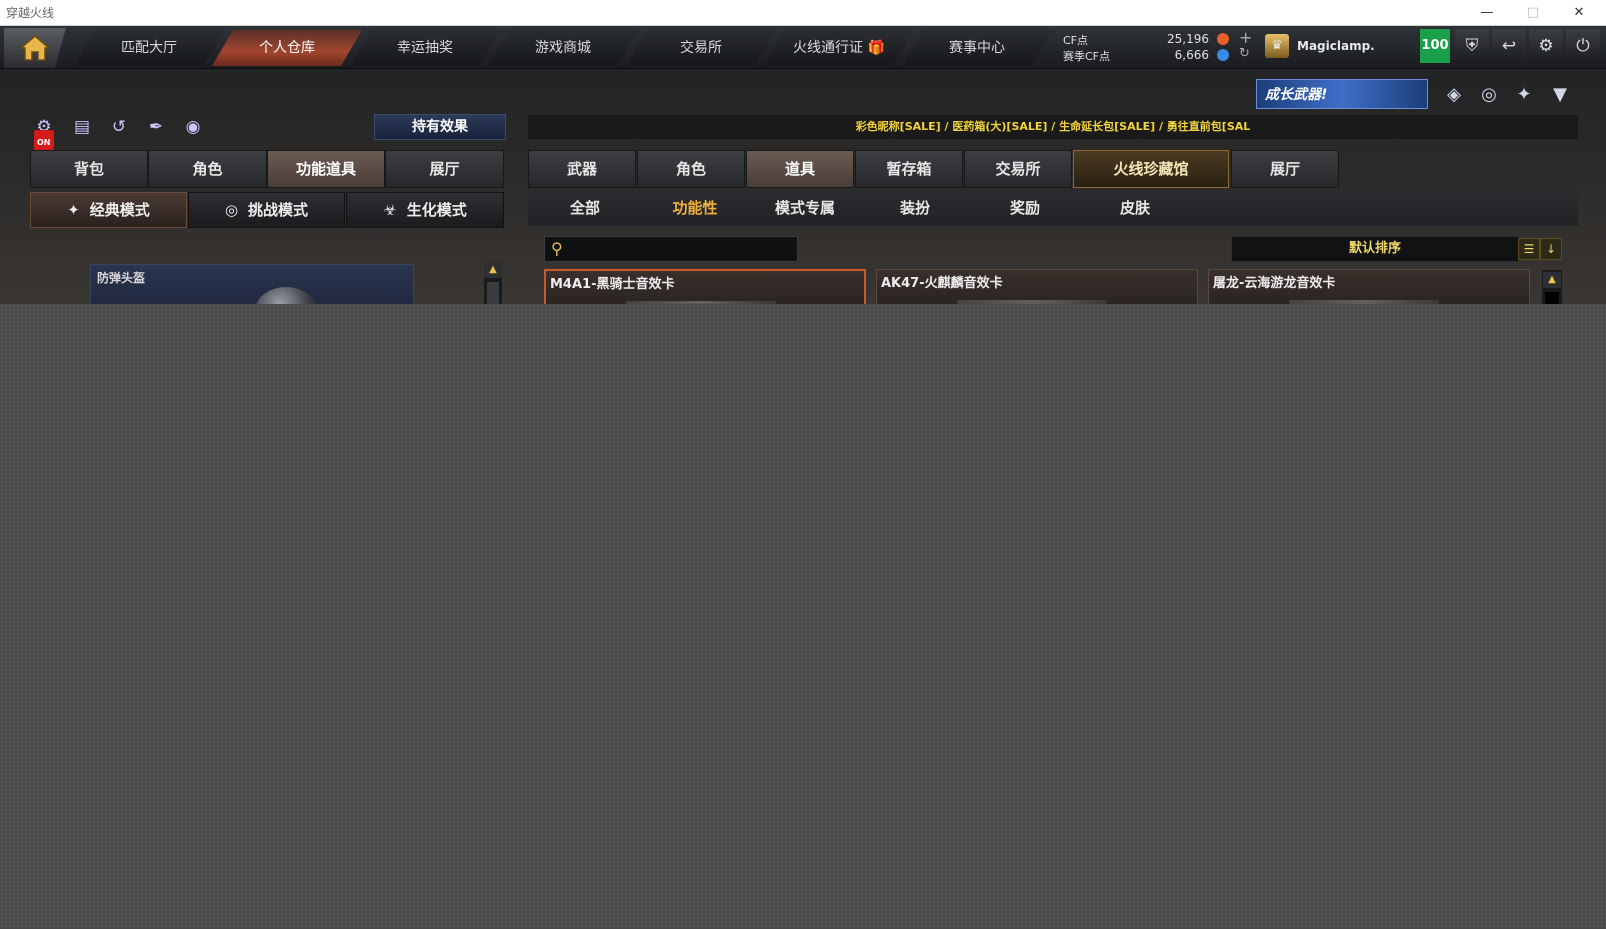  Describe the element at coordinates (1223, 39) in the screenshot. I see `cf-coin-icon` at that location.